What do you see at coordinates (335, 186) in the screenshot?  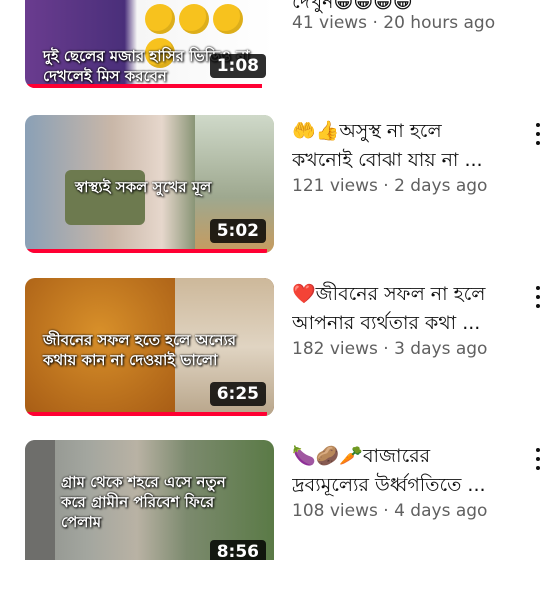 I see `view-count: 121 views` at bounding box center [335, 186].